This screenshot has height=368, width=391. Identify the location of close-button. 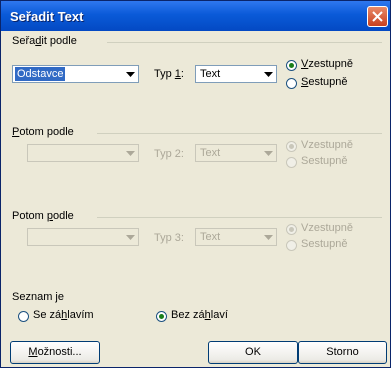
(377, 16).